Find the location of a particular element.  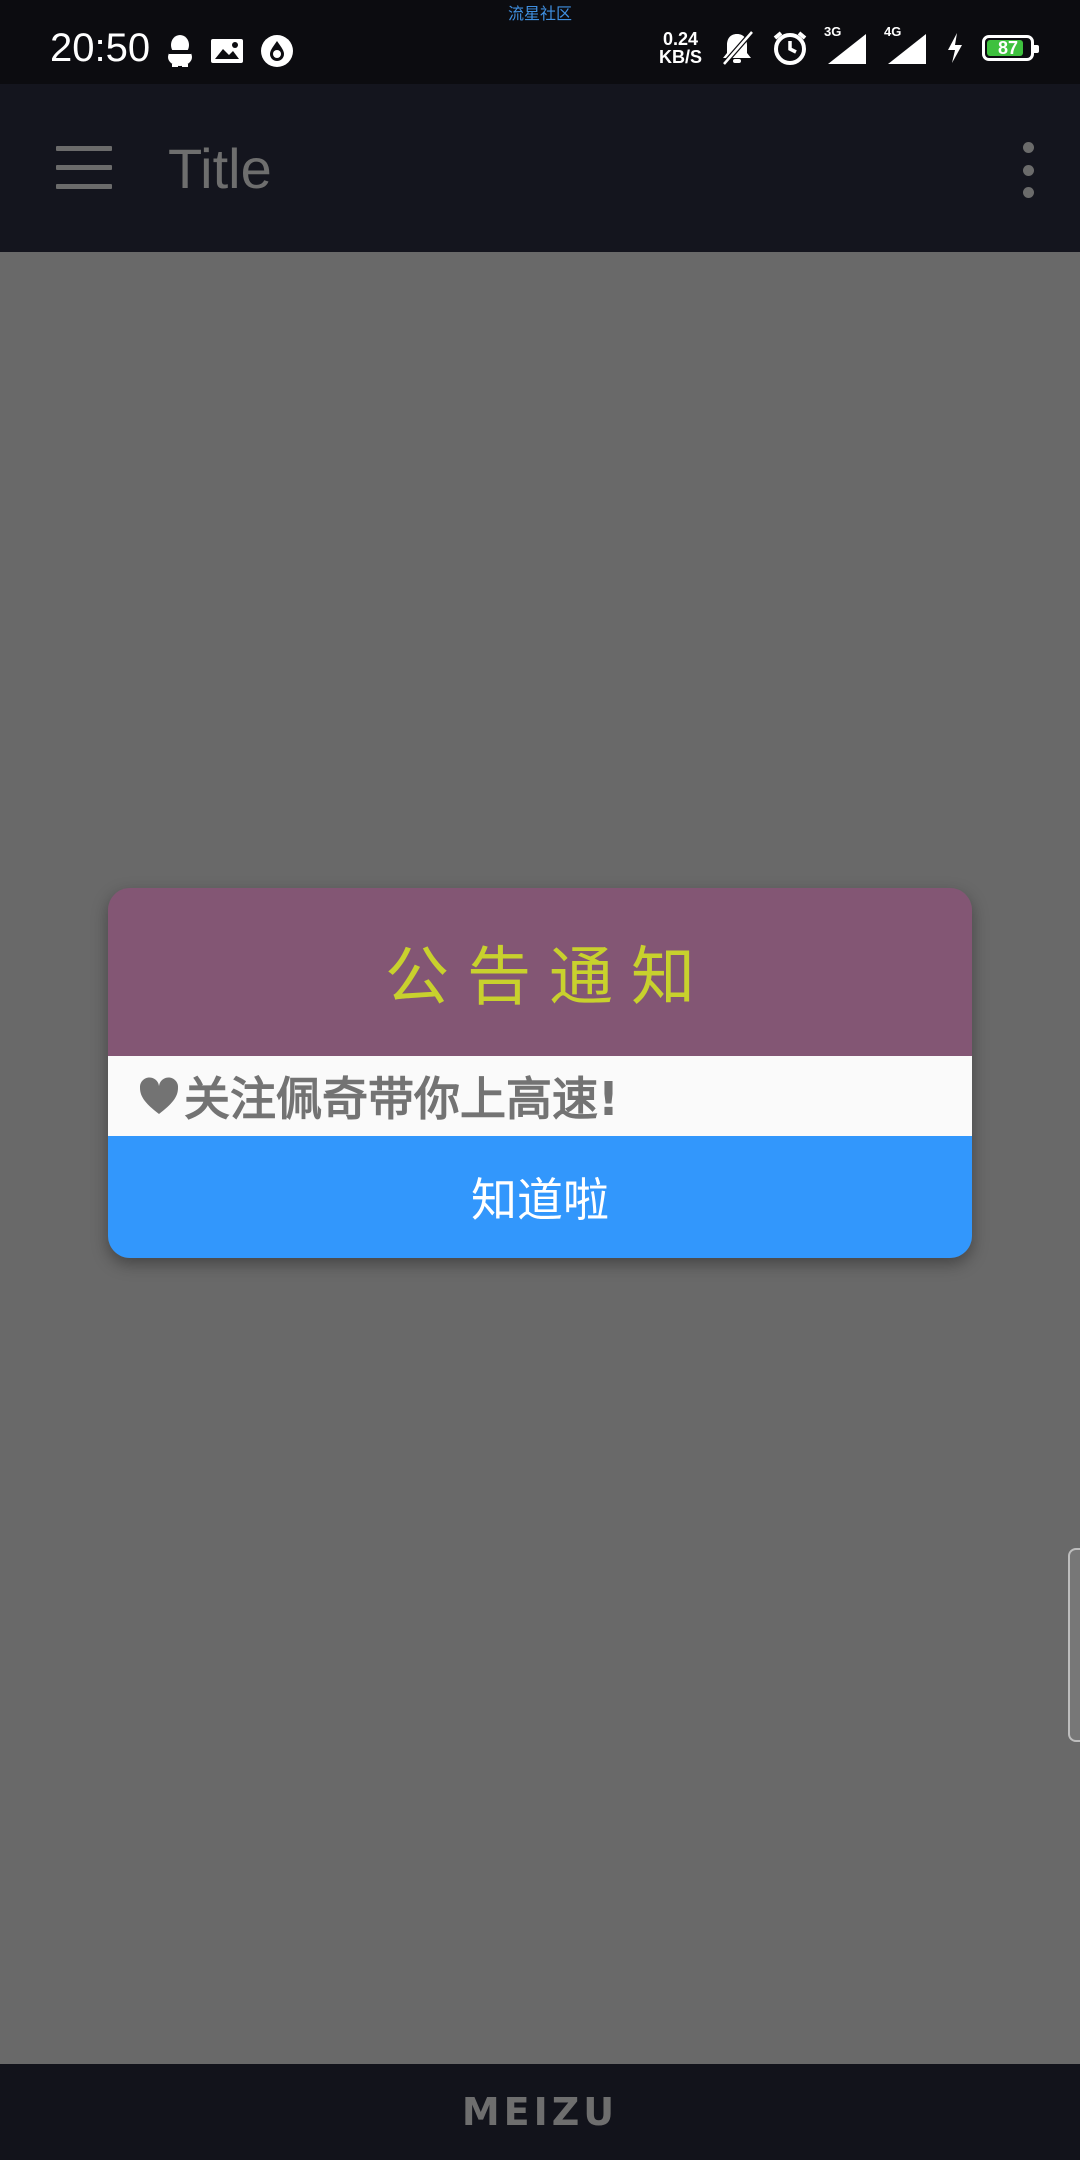

battery-level: 87 is located at coordinates (1008, 47).